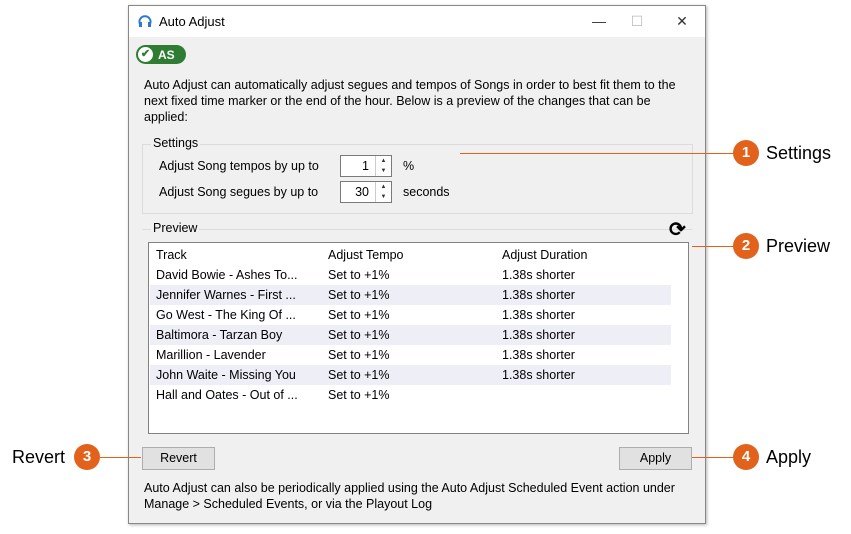 Image resolution: width=851 pixels, height=534 pixels. What do you see at coordinates (798, 246) in the screenshot?
I see `callout-2-label: Preview` at bounding box center [798, 246].